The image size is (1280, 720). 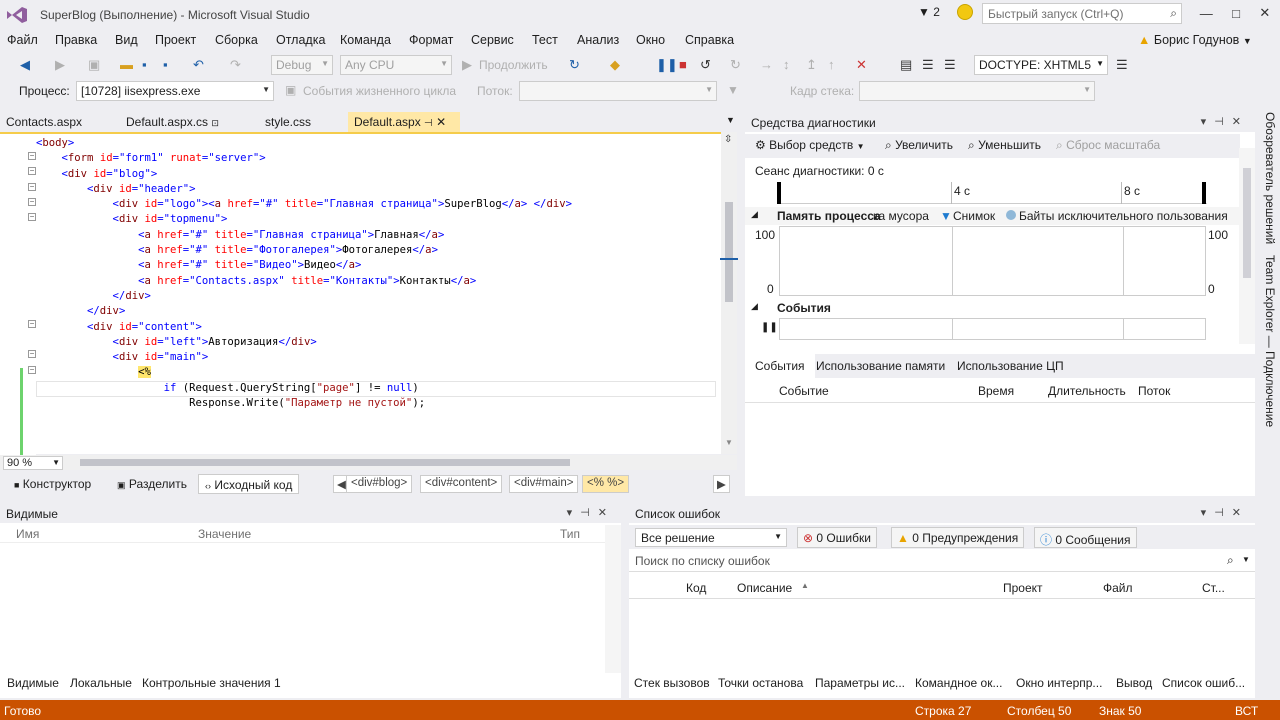 What do you see at coordinates (721, 484) in the screenshot?
I see `crumb-next-button: ▶` at bounding box center [721, 484].